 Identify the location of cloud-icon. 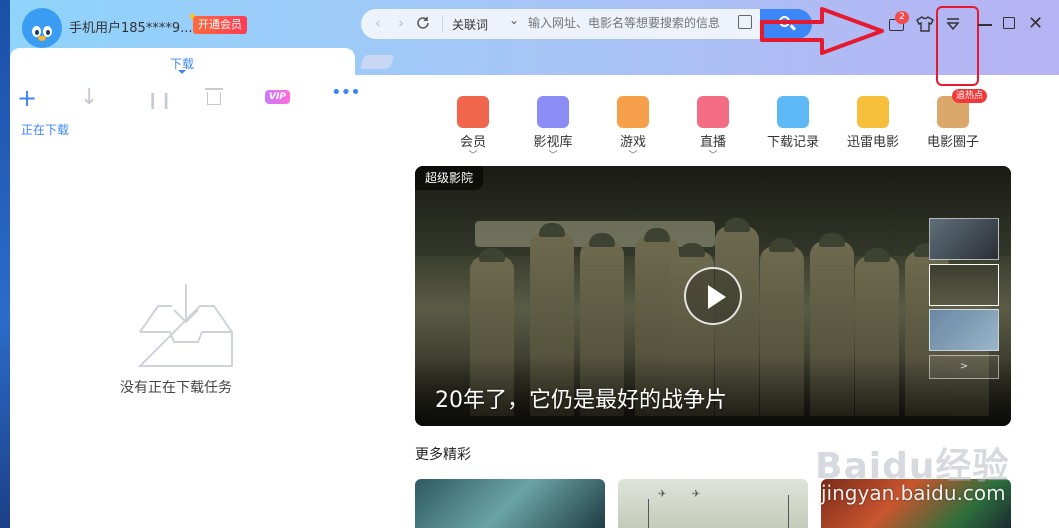
(793, 112).